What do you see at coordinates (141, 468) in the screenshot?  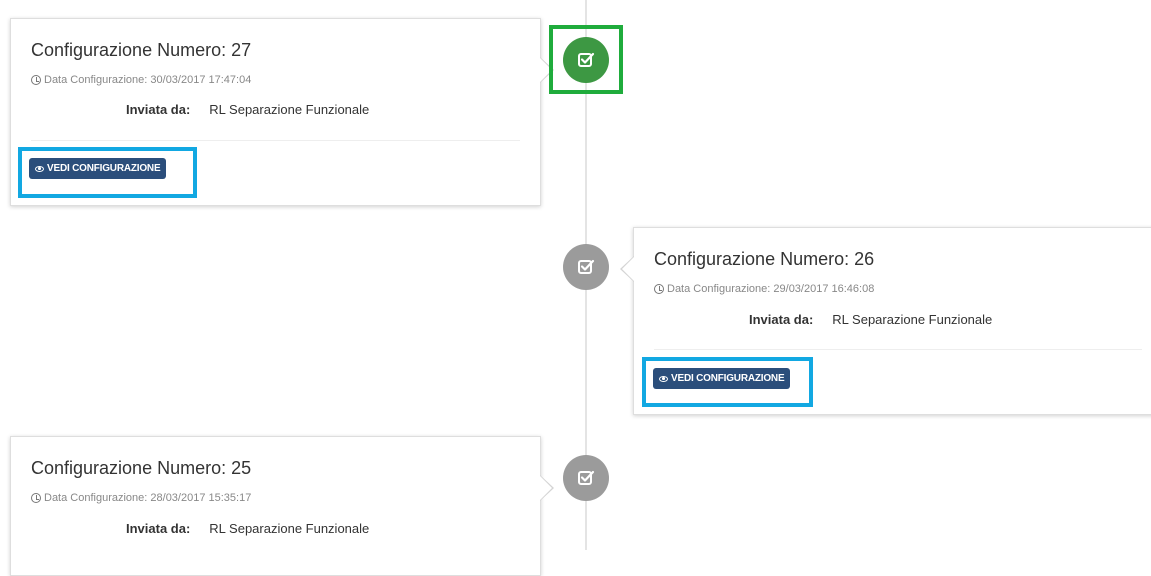 I see `card-title: Configurazione Numero: 25` at bounding box center [141, 468].